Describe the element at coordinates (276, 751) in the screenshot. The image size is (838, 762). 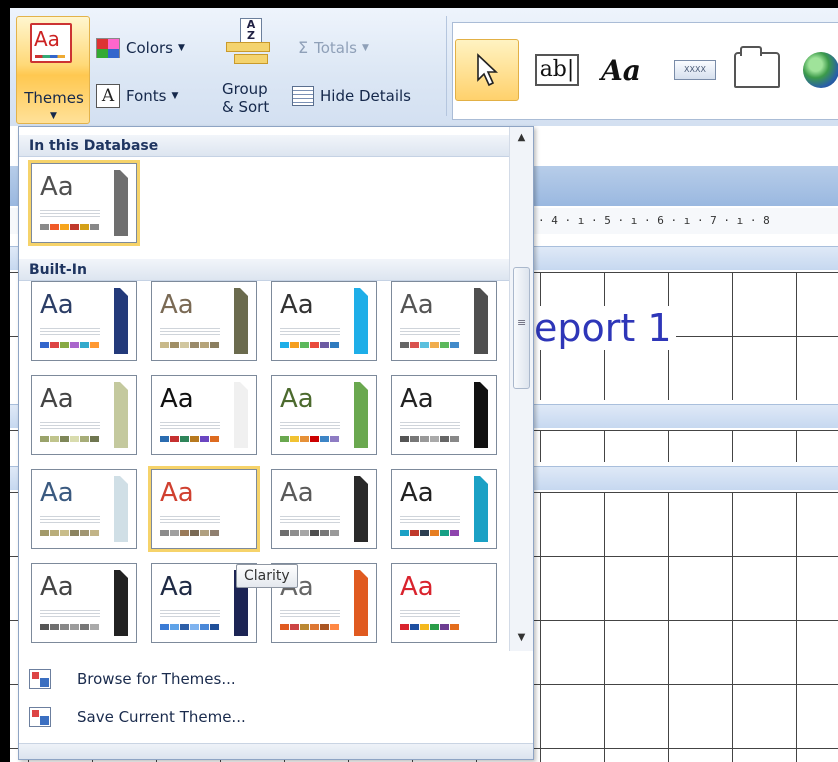
I see `gallery-resize-grip` at that location.